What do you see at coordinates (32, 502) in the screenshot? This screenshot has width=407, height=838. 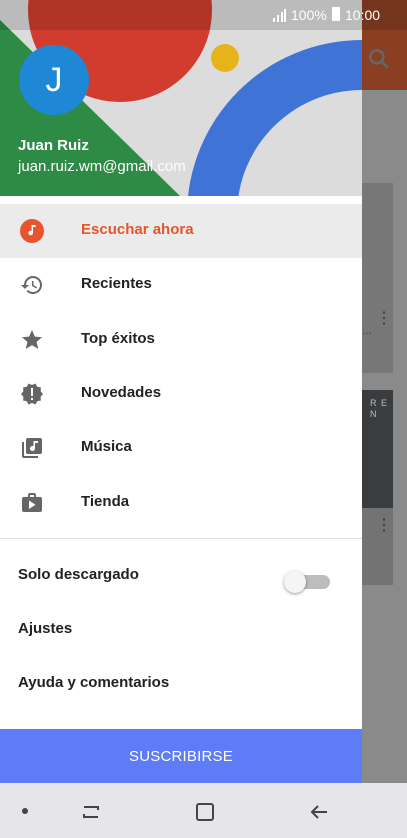 I see `store-icon` at bounding box center [32, 502].